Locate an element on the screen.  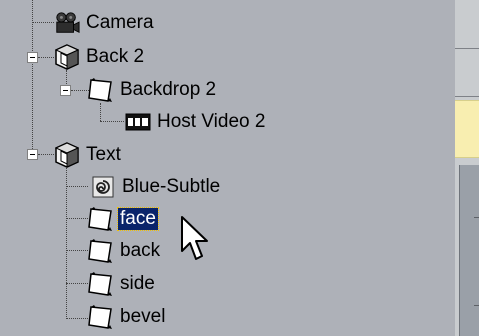
track-area is located at coordinates (469, 250).